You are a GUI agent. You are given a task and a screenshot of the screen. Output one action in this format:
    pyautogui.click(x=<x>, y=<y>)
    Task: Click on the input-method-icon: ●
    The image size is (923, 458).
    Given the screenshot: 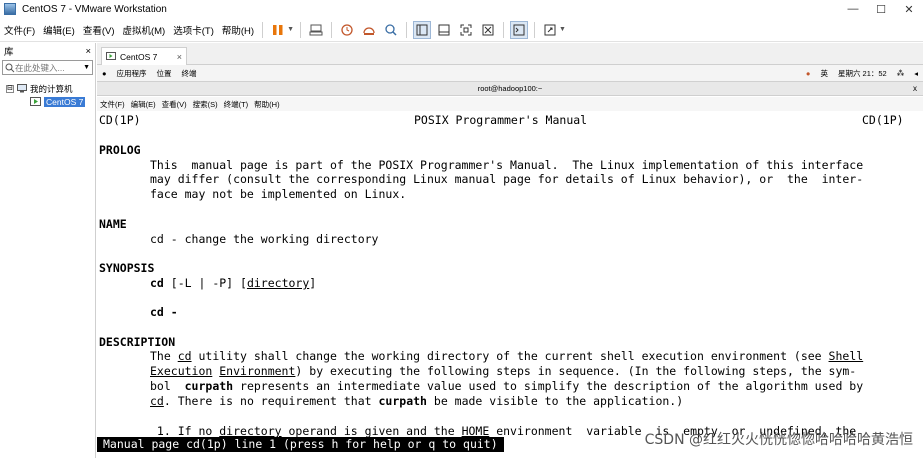 What is the action you would take?
    pyautogui.click(x=808, y=73)
    